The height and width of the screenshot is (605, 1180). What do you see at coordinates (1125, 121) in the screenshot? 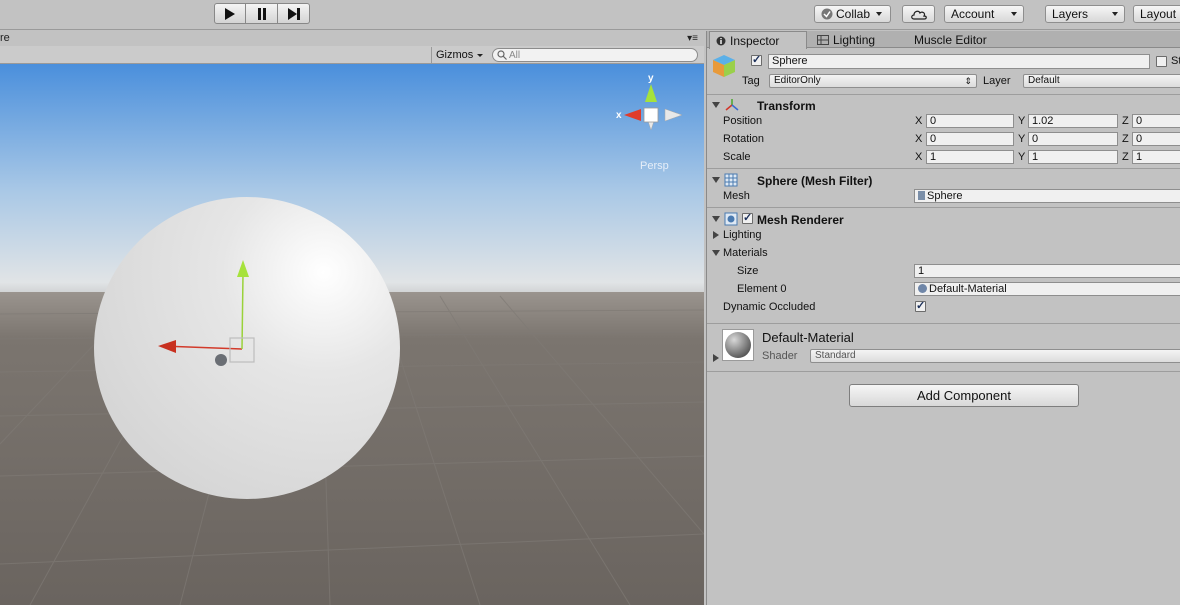
I see `position-z-label: Z` at bounding box center [1125, 121].